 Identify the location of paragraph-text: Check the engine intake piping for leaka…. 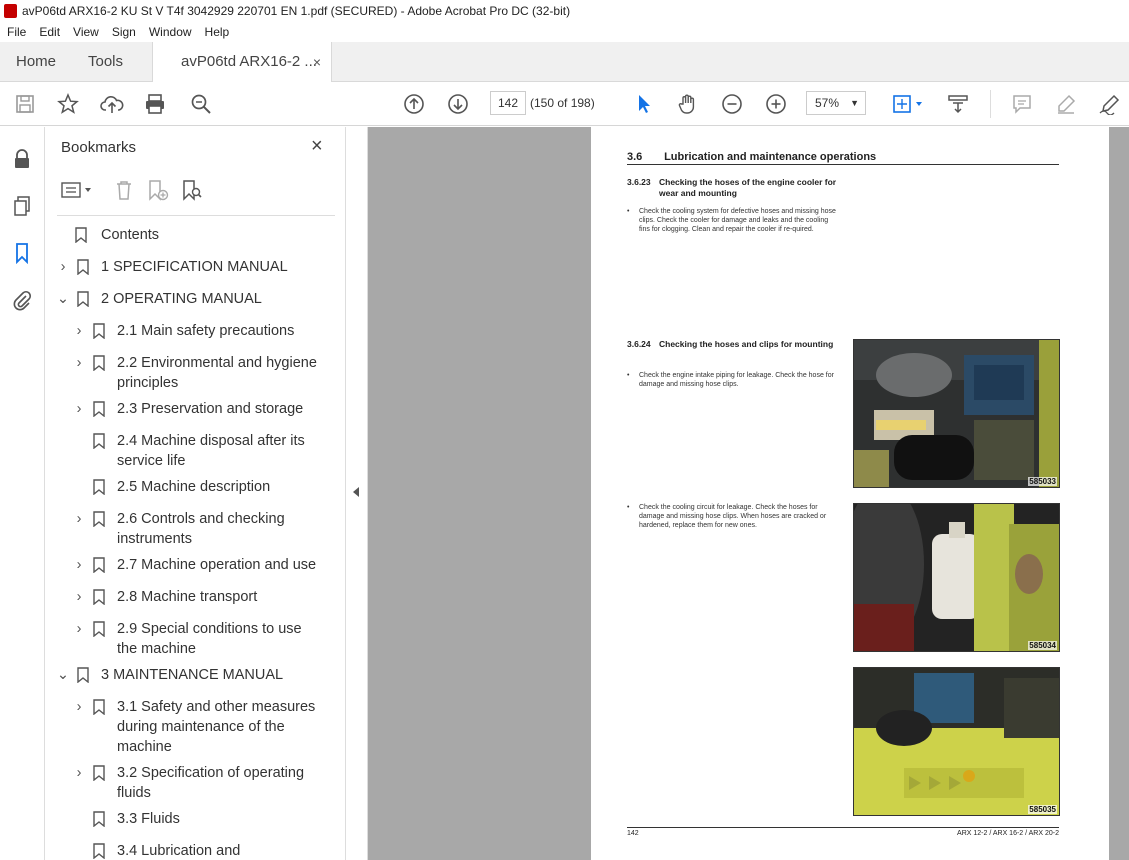
(736, 380).